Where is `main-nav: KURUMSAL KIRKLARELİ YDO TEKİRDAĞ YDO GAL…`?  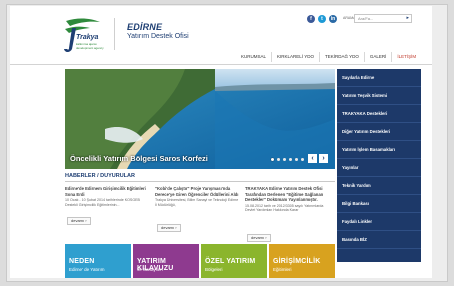 main-nav: KURUMSAL KIRKLARELİ YDO TEKİRDAĞ YDO GAL… is located at coordinates (328, 57).